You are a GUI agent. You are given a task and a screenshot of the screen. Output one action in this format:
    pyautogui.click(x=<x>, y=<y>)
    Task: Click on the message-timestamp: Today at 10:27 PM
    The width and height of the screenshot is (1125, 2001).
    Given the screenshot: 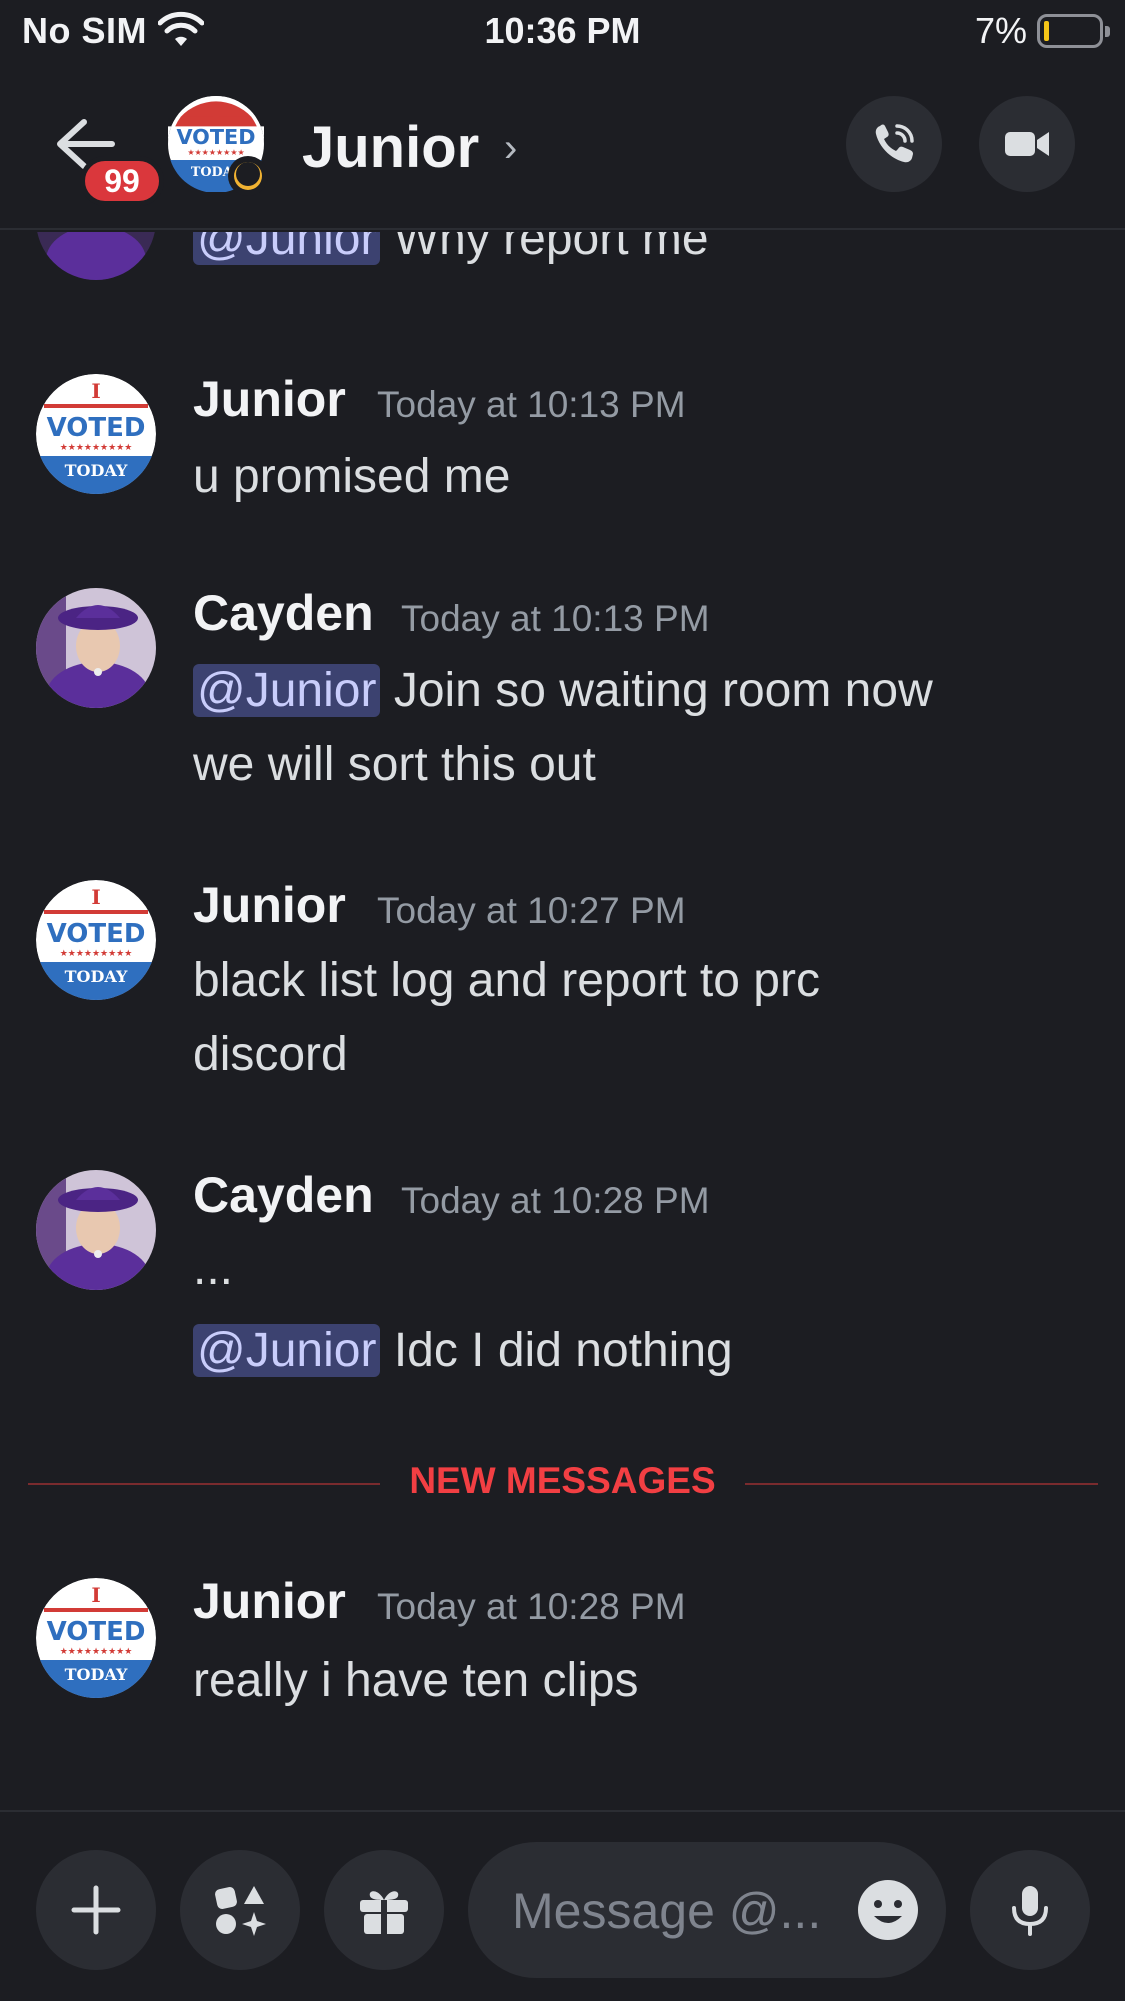 What is the action you would take?
    pyautogui.click(x=531, y=910)
    